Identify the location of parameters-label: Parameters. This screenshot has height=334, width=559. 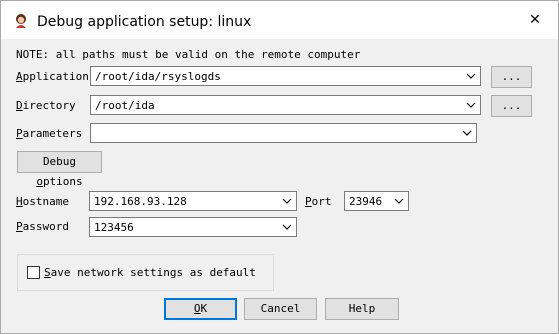
(49, 133).